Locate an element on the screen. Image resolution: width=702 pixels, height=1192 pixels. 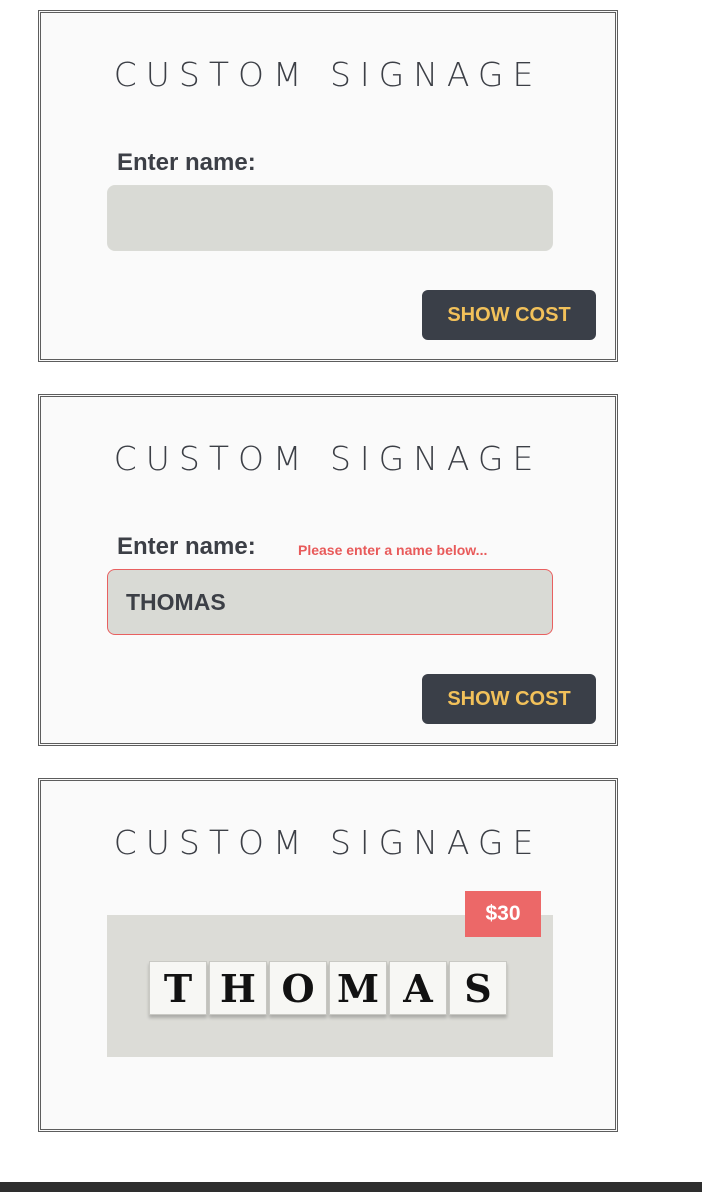
bottom-bar is located at coordinates (351, 1187).